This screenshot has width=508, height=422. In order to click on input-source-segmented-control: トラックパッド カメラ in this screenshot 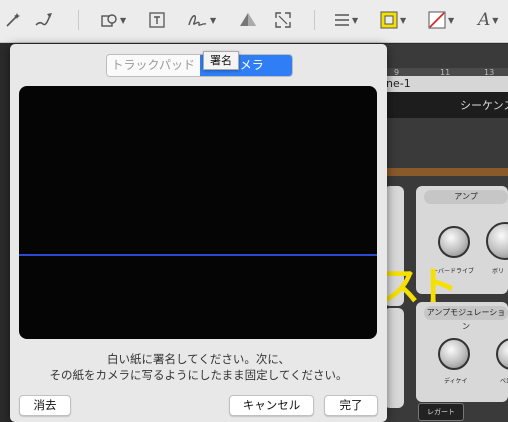, I will do `click(199, 65)`.